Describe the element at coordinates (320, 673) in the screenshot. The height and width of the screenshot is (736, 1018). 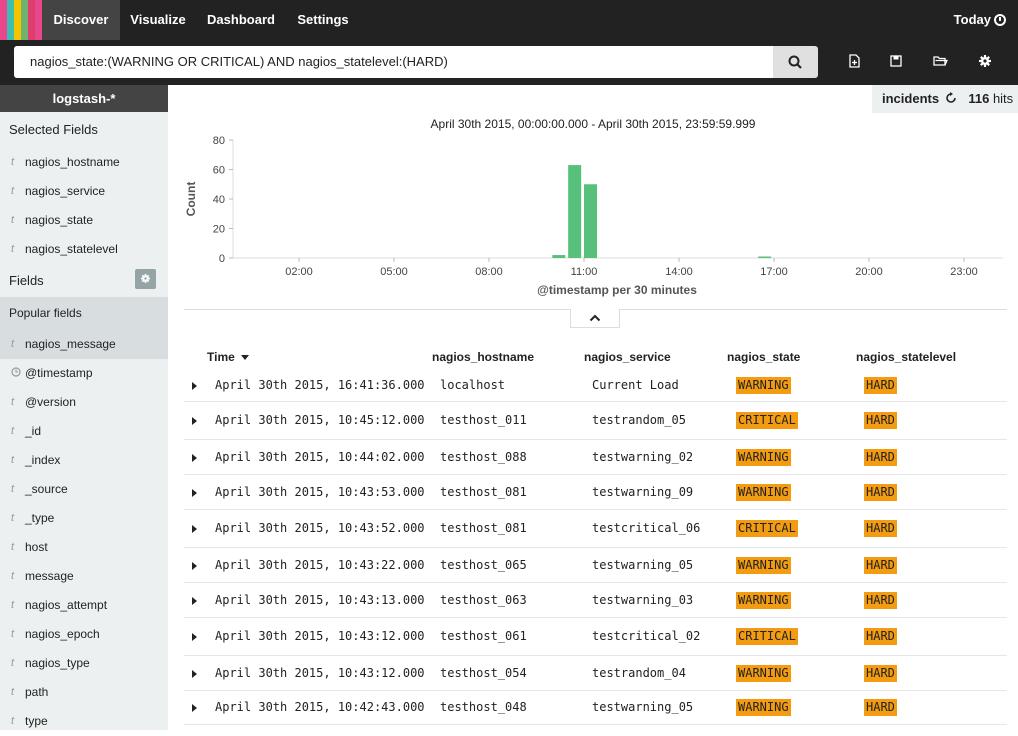
I see `time-cell: April 30th 2015, 10:43:12.000` at that location.